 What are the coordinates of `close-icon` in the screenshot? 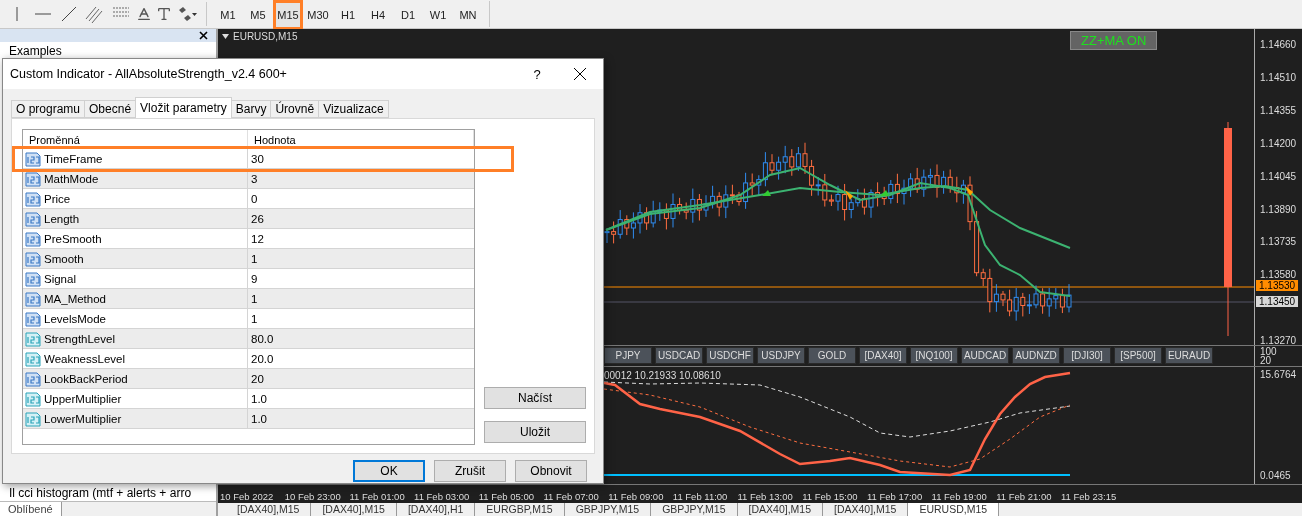 It's located at (203, 35).